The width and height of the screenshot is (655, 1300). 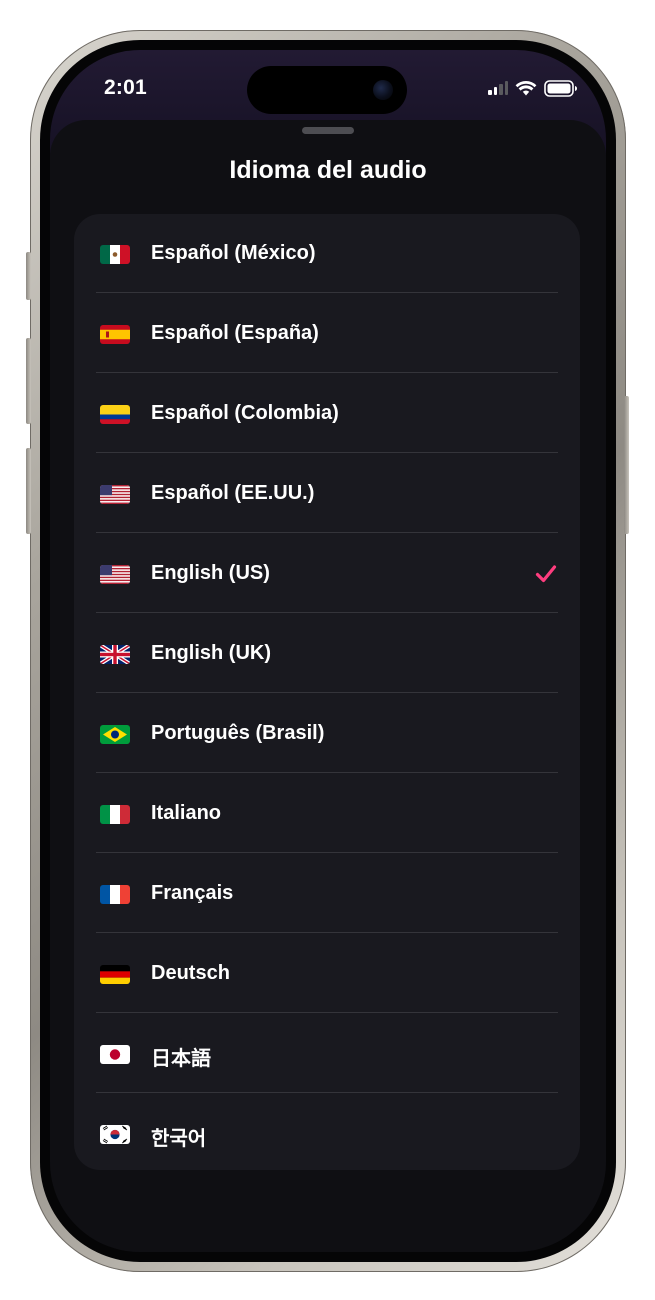 What do you see at coordinates (327, 973) in the screenshot?
I see `language-option-de: Deutsch` at bounding box center [327, 973].